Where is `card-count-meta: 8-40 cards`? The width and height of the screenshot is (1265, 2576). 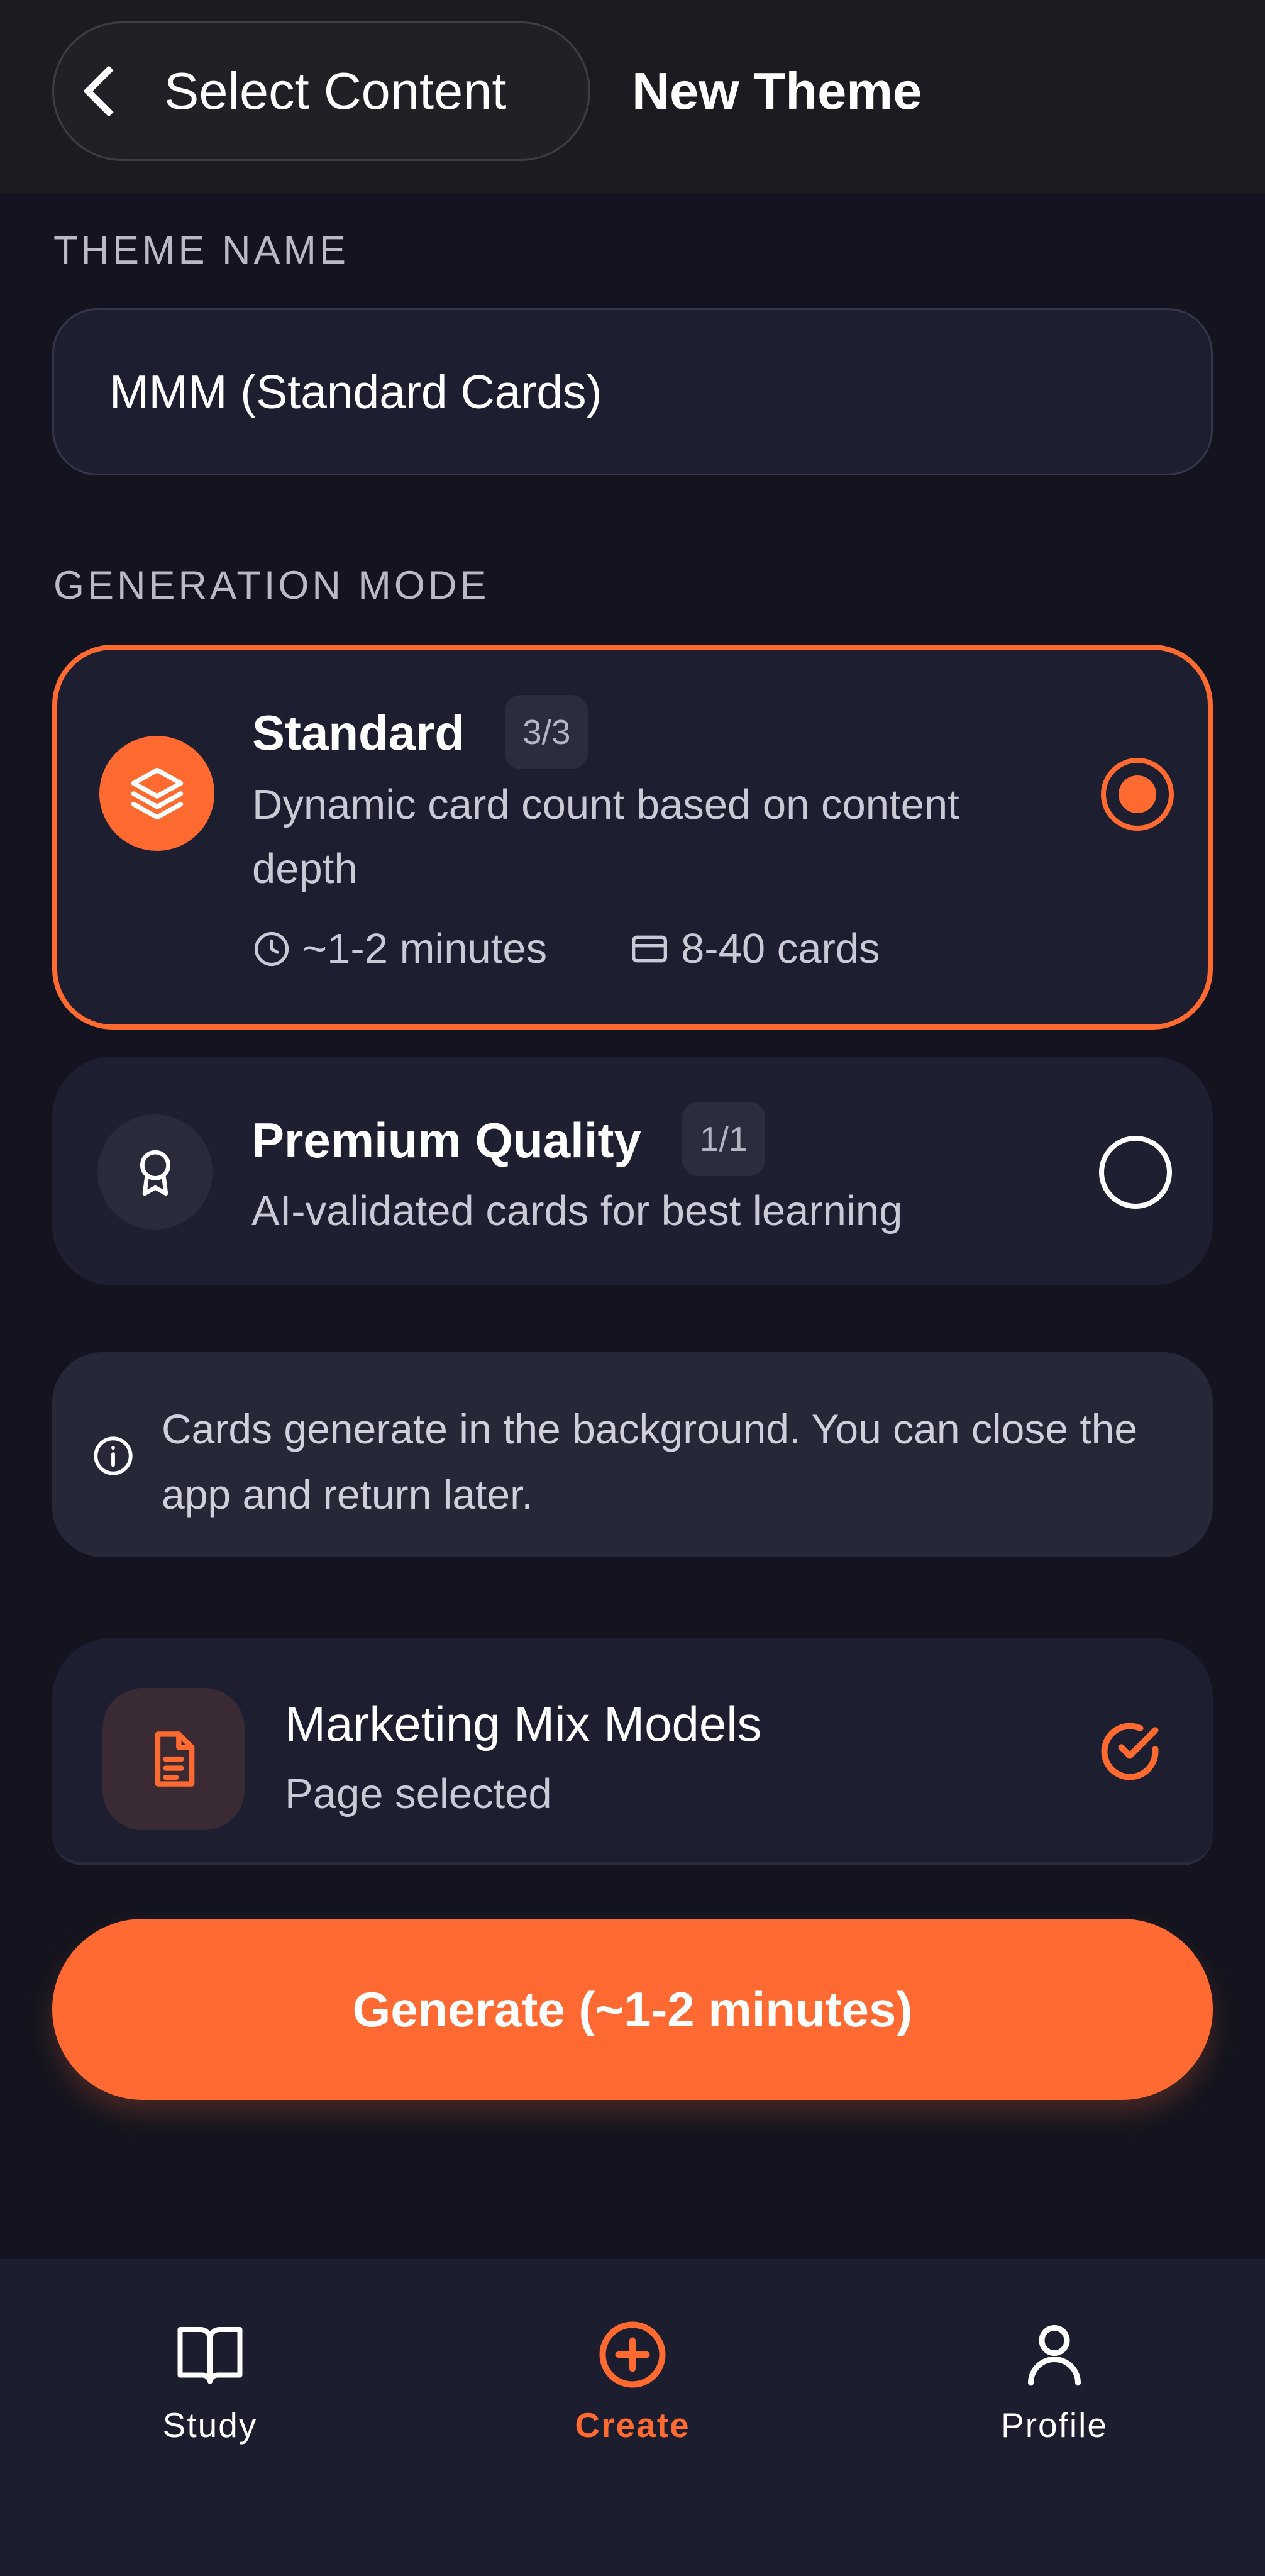 card-count-meta: 8-40 cards is located at coordinates (754, 948).